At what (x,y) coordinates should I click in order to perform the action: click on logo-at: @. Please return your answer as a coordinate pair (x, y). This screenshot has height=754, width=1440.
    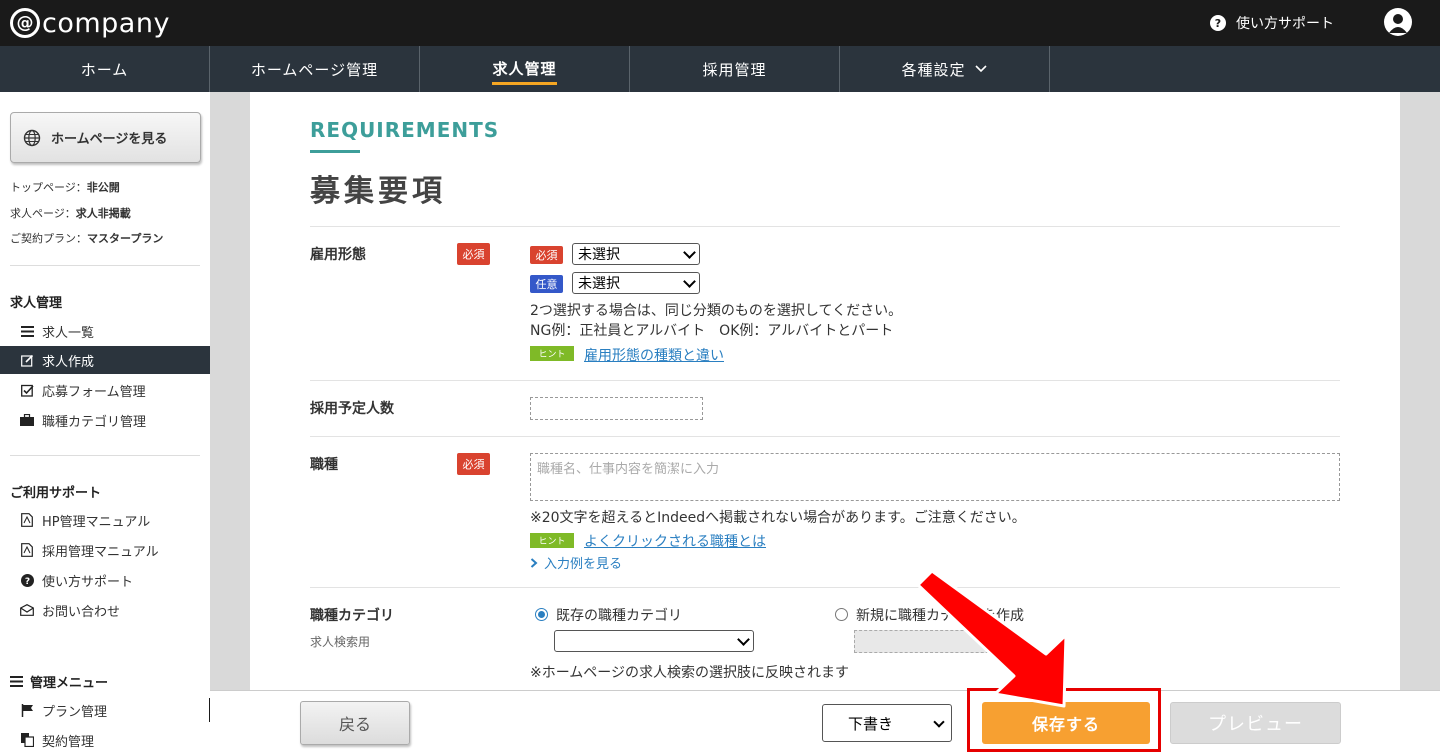
    Looking at the image, I should click on (25, 23).